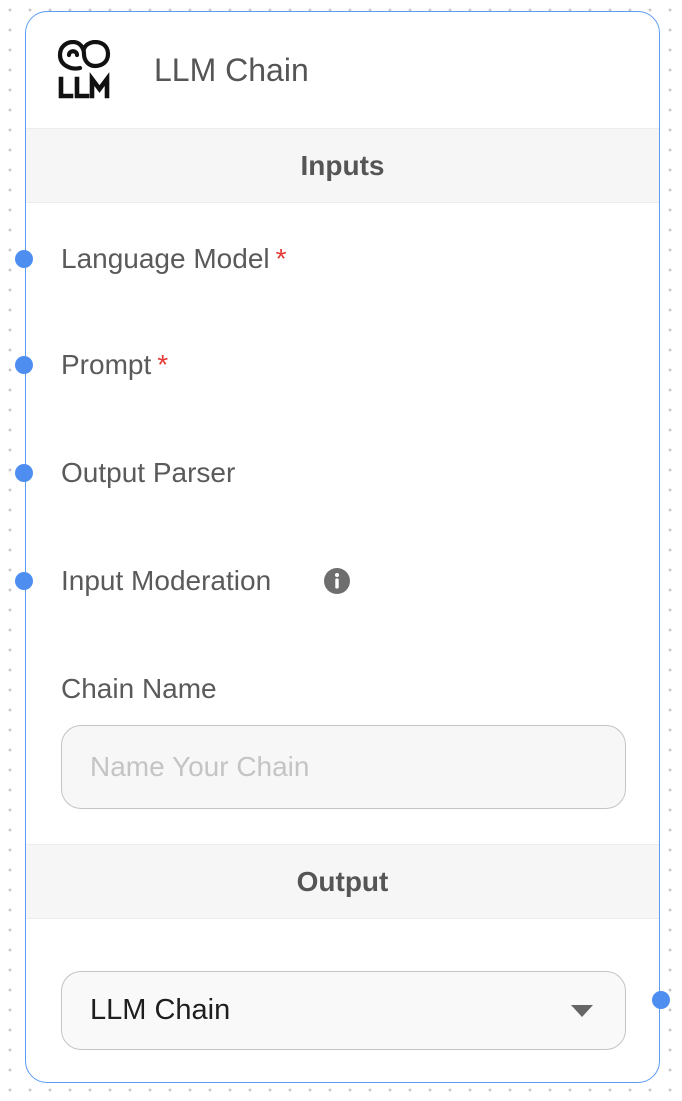  I want to click on param-label-text: Prompt, so click(106, 364).